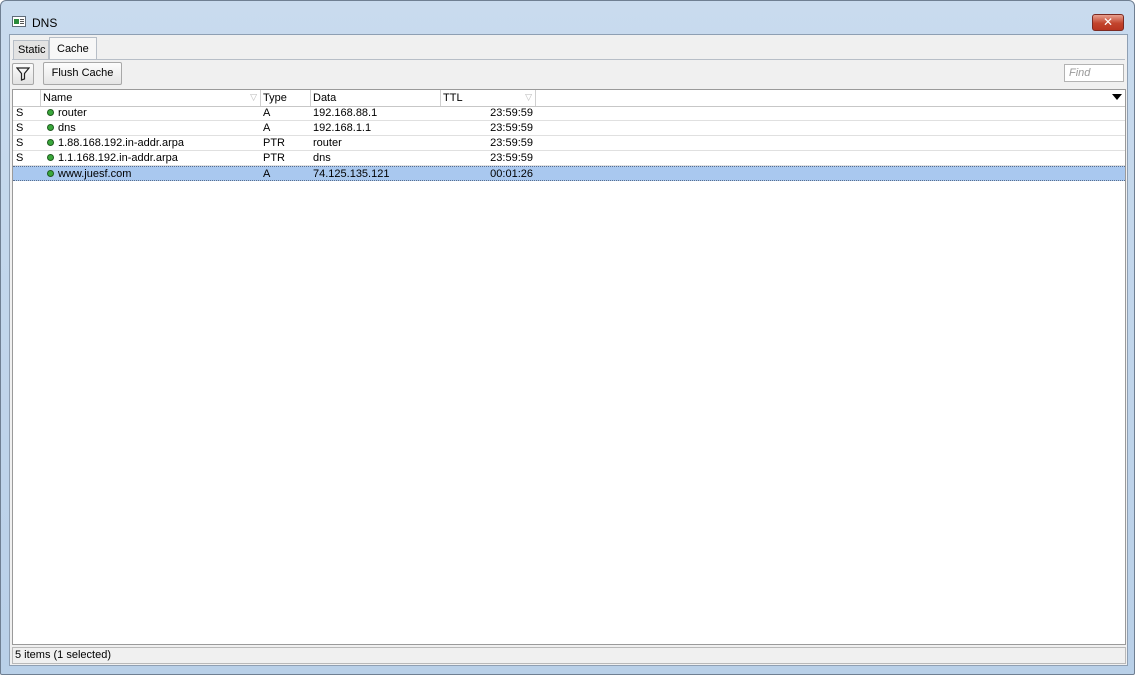  What do you see at coordinates (322, 158) in the screenshot?
I see `cell-data: dns` at bounding box center [322, 158].